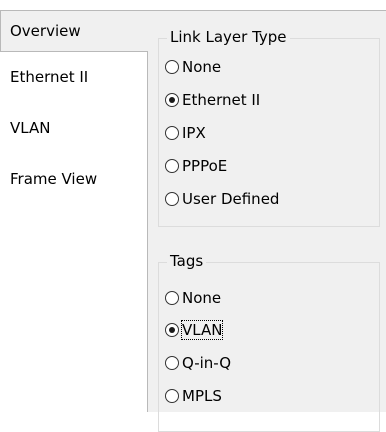 The height and width of the screenshot is (432, 386). Describe the element at coordinates (45, 31) in the screenshot. I see `tab-overview-label: Overview` at that location.